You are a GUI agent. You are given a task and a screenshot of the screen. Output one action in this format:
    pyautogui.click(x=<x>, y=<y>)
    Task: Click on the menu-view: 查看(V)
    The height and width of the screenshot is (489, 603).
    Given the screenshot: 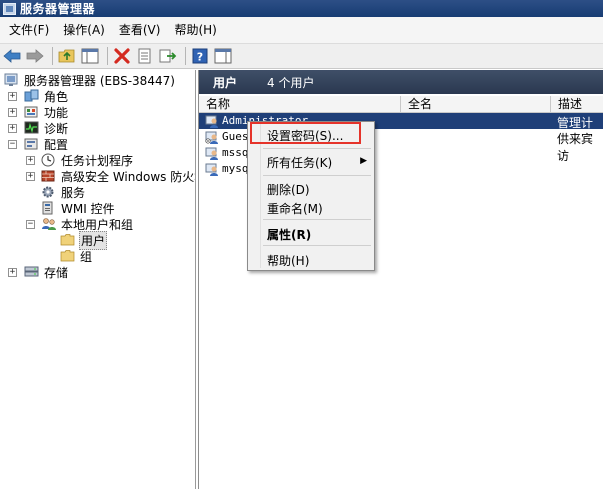 What is the action you would take?
    pyautogui.click(x=140, y=30)
    